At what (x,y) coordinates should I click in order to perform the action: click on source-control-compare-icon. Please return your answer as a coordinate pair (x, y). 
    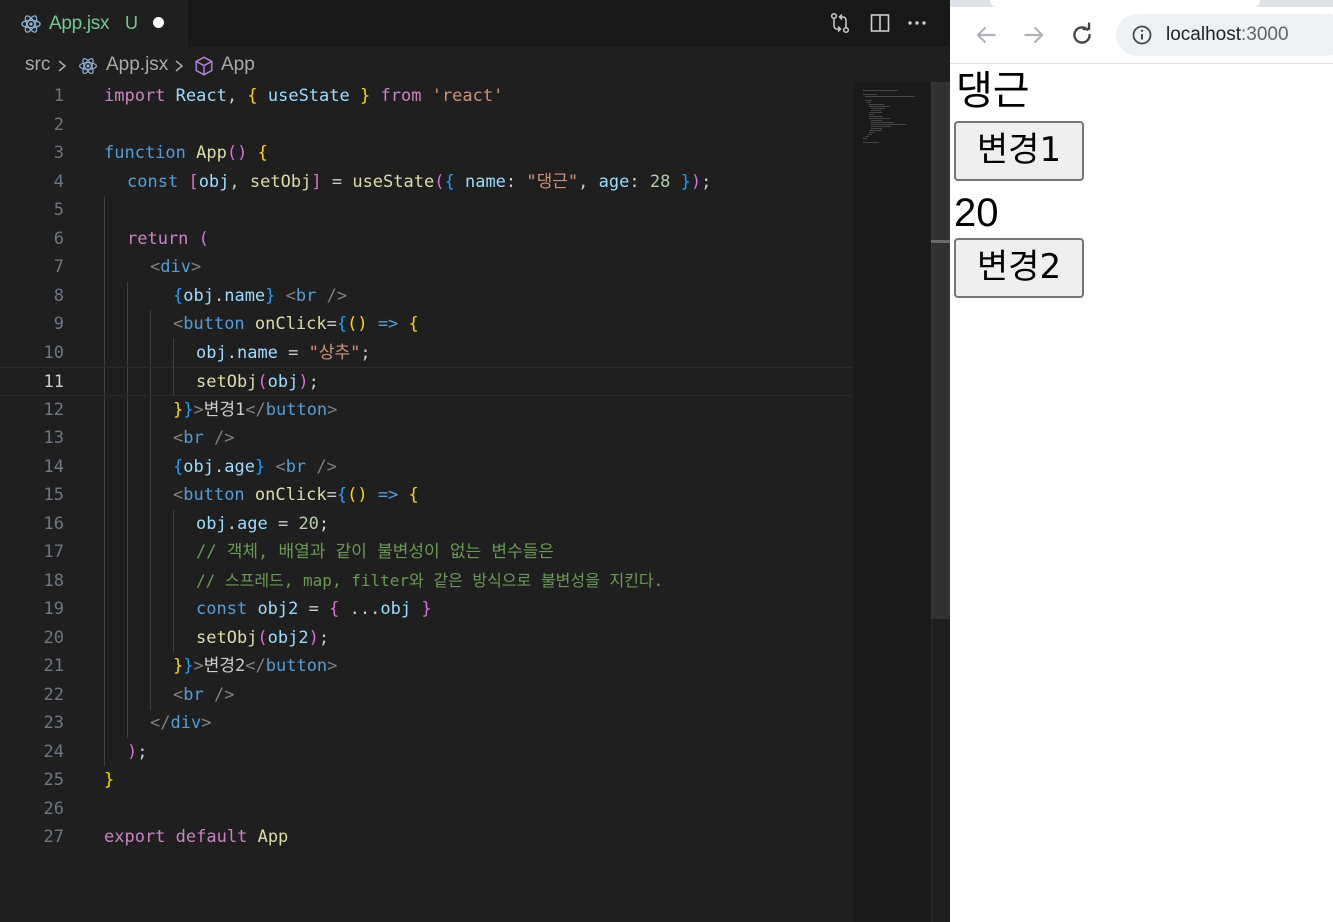
    Looking at the image, I should click on (840, 23).